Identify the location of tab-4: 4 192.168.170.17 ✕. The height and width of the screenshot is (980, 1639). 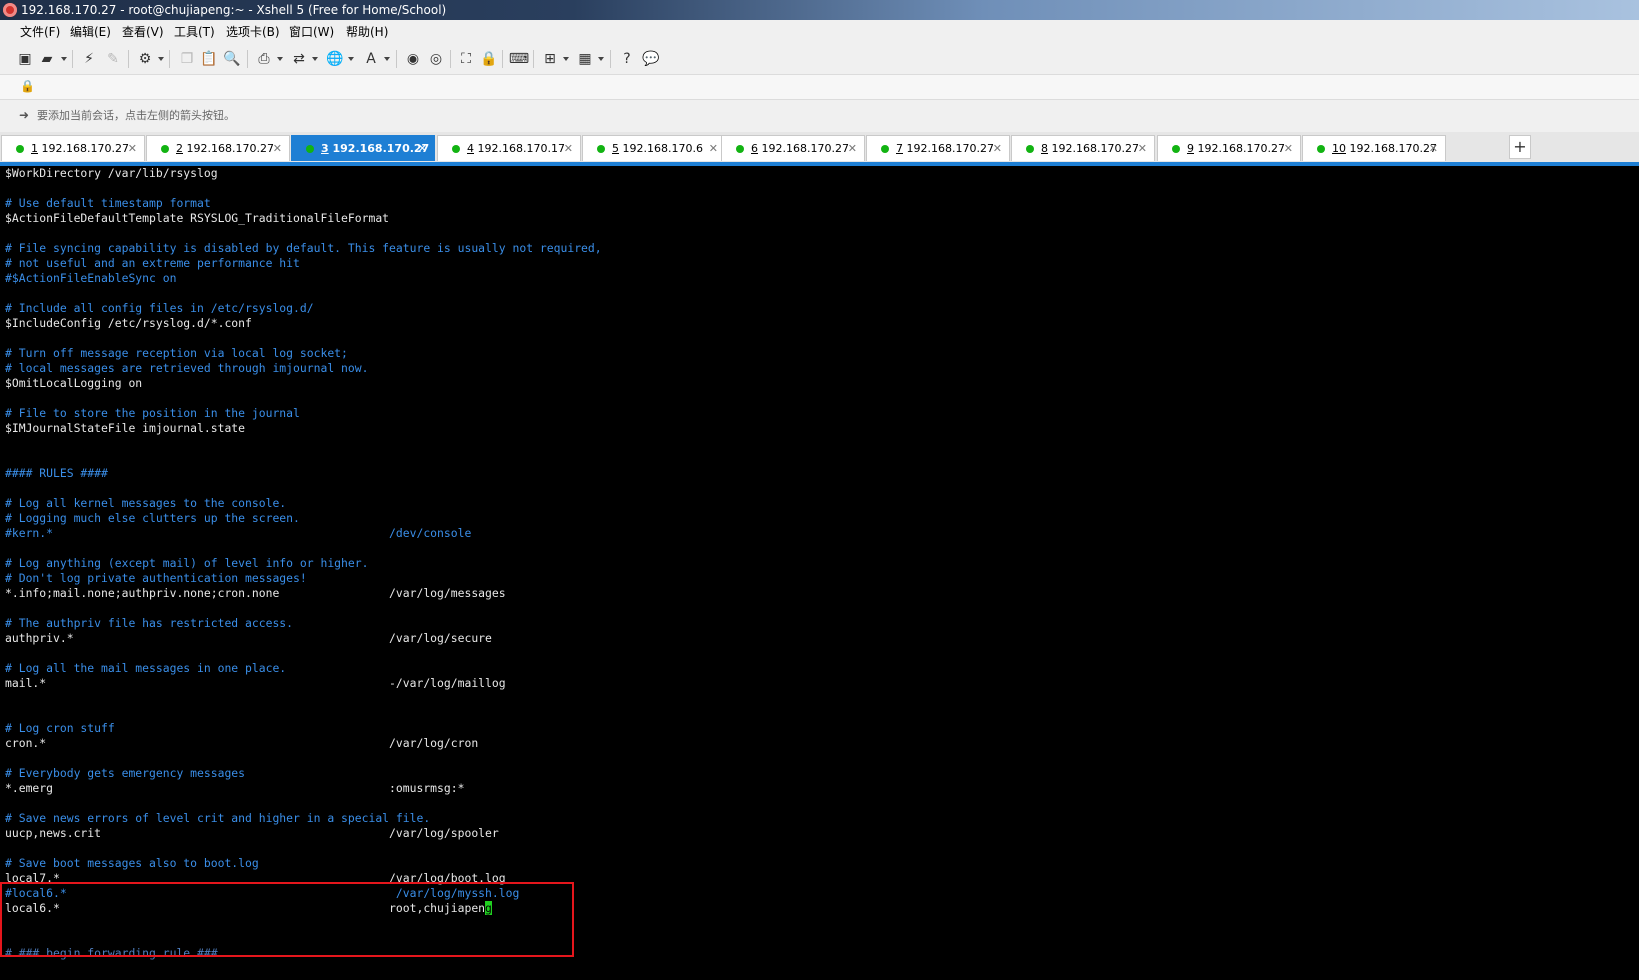
(509, 148).